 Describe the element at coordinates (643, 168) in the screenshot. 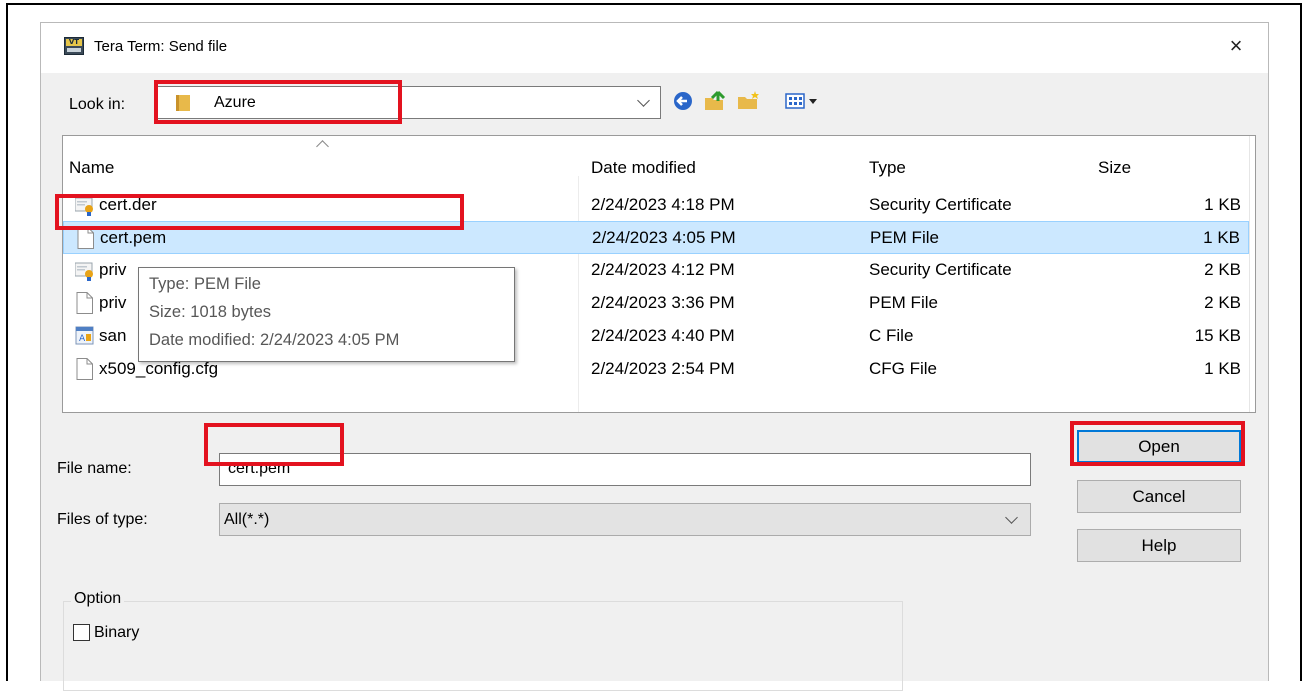

I see `column-header-date: Date modified` at that location.